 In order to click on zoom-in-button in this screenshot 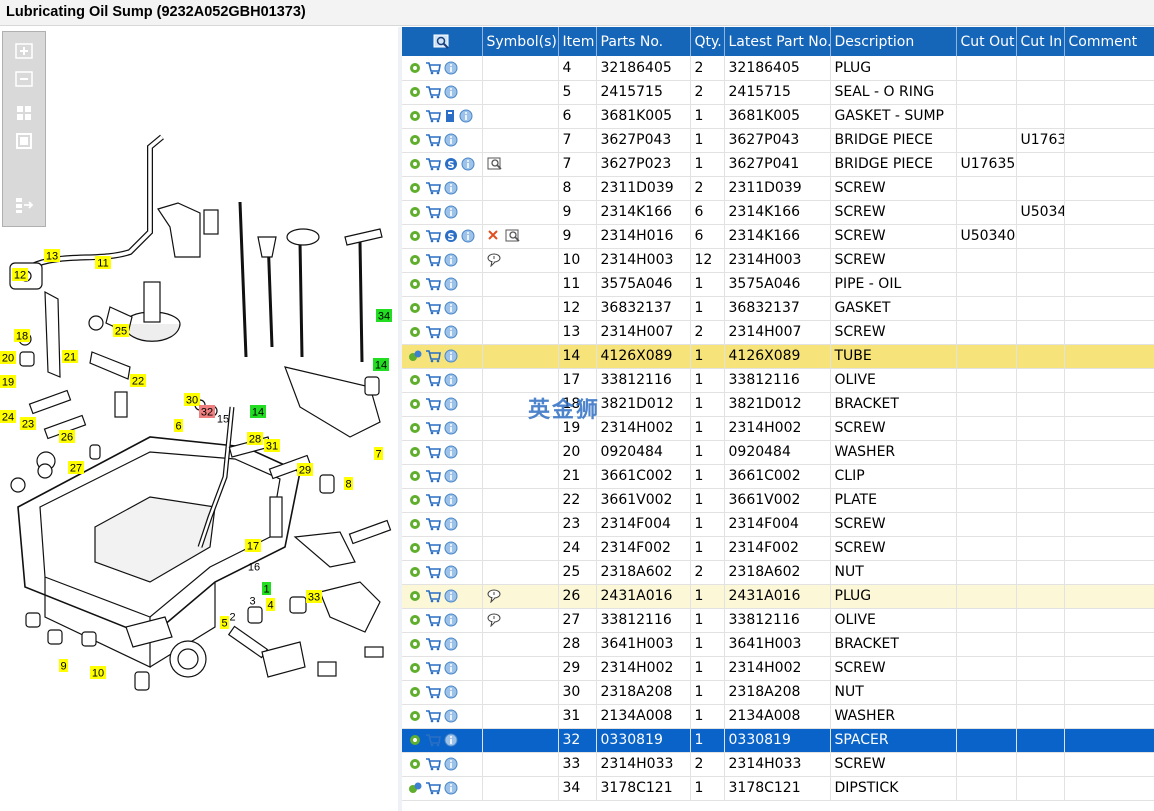, I will do `click(24, 51)`.